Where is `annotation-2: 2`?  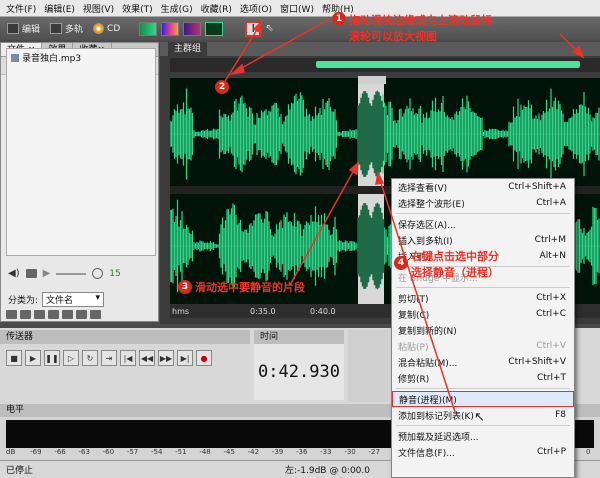
annotation-2: 2 is located at coordinates (222, 87).